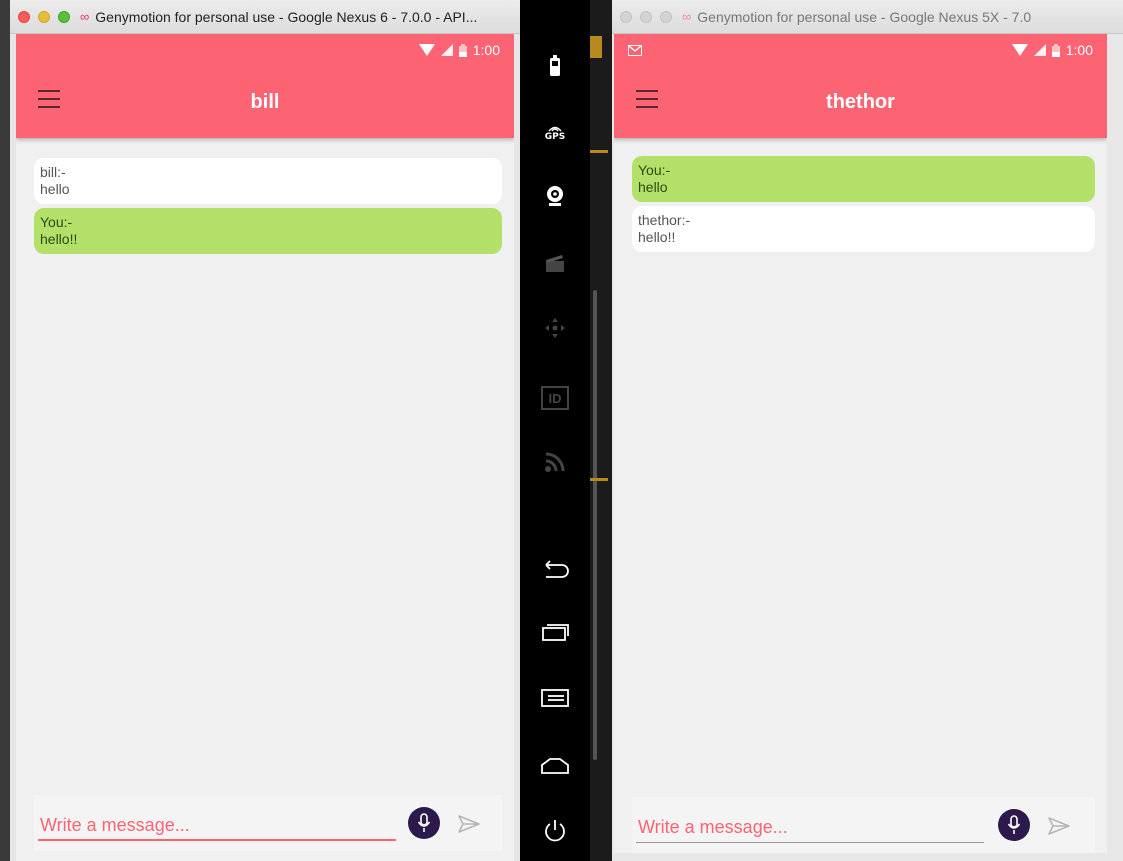 The width and height of the screenshot is (1123, 861). I want to click on message-list: bill:- hello You:- hello!!, so click(268, 208).